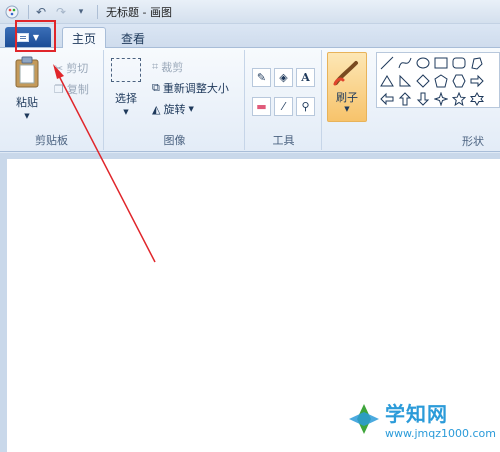 This screenshot has width=500, height=452. What do you see at coordinates (440, 433) in the screenshot?
I see `watermark-url: www.jmqz1000.com` at bounding box center [440, 433].